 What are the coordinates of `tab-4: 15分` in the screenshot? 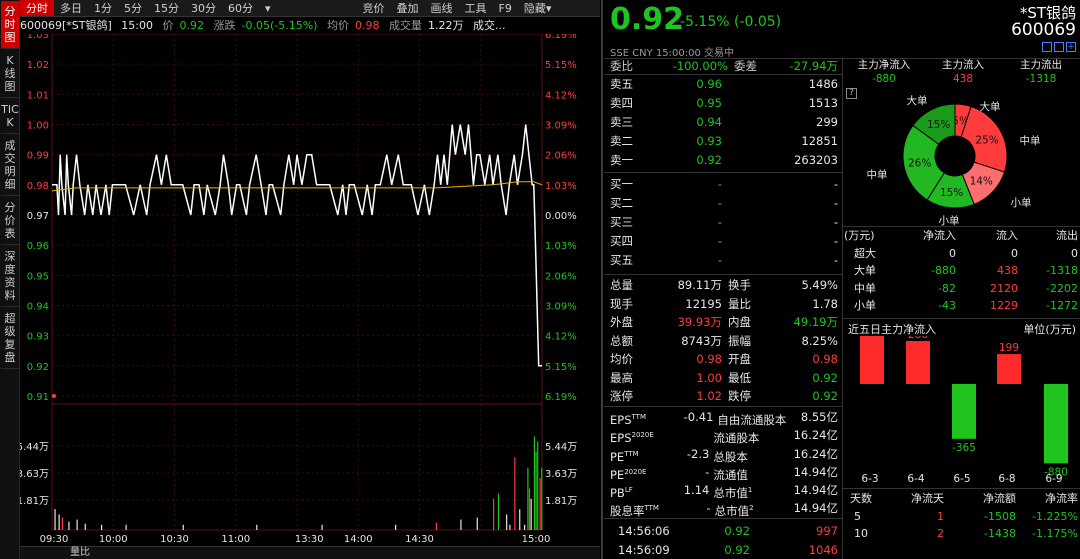 It's located at (166, 8).